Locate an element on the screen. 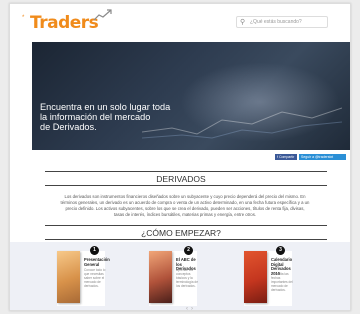 The height and width of the screenshot is (314, 360). derivados-top-rule is located at coordinates (186, 171).